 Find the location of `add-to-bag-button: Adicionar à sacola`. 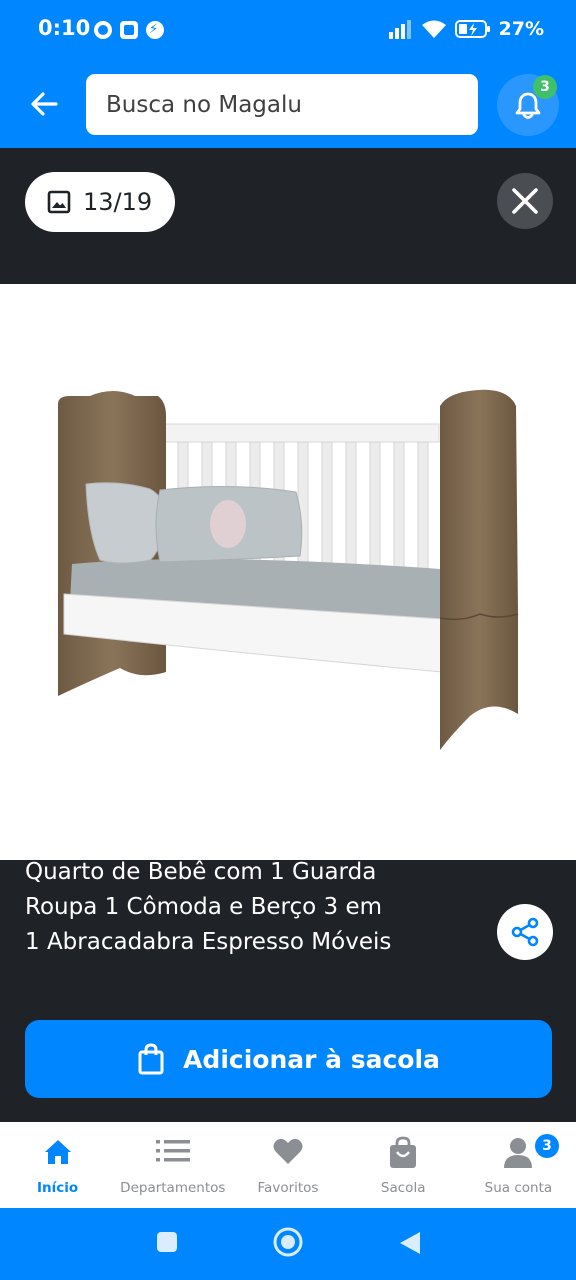

add-to-bag-button: Adicionar à sacola is located at coordinates (288, 1059).